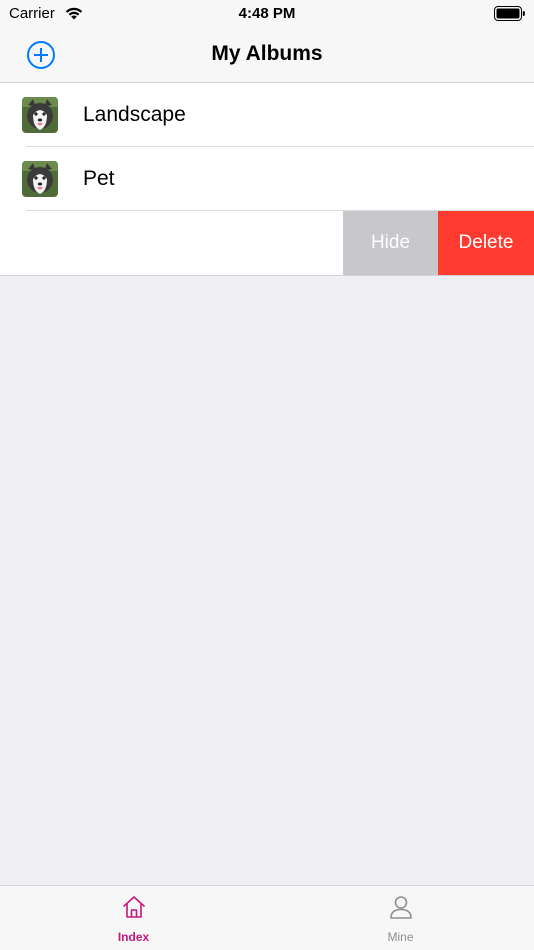 The image size is (534, 950). I want to click on clock: 4:48 PM, so click(267, 13).